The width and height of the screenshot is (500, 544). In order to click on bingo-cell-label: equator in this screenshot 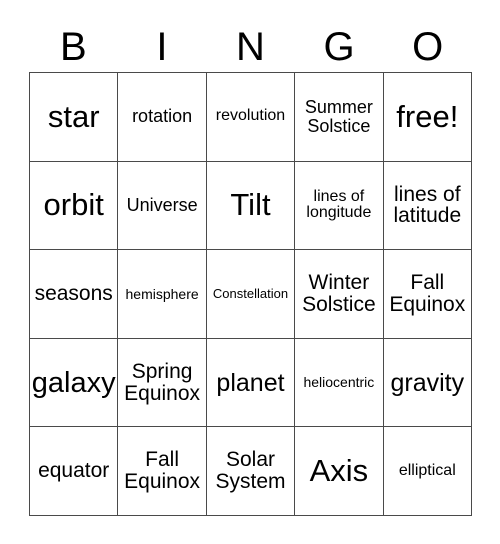, I will do `click(74, 471)`.